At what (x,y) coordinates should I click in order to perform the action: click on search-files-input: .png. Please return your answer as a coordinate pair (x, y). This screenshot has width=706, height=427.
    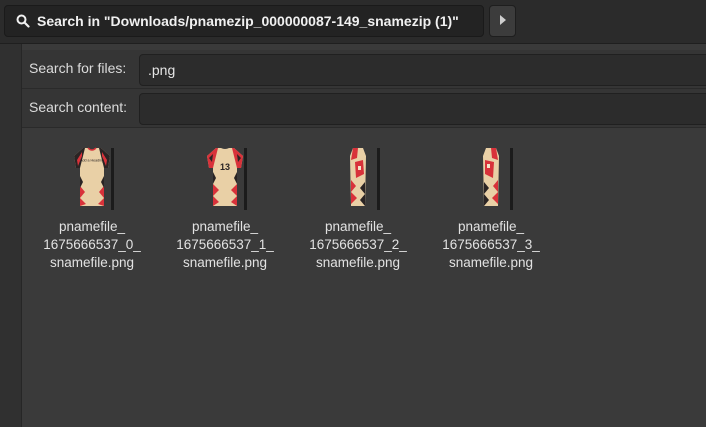
    Looking at the image, I should click on (422, 70).